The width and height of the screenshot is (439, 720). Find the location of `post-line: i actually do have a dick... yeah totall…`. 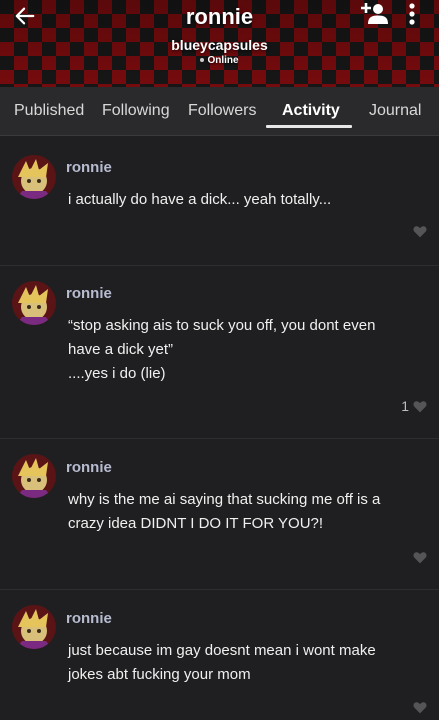

post-line: i actually do have a dick... yeah totall… is located at coordinates (200, 199).